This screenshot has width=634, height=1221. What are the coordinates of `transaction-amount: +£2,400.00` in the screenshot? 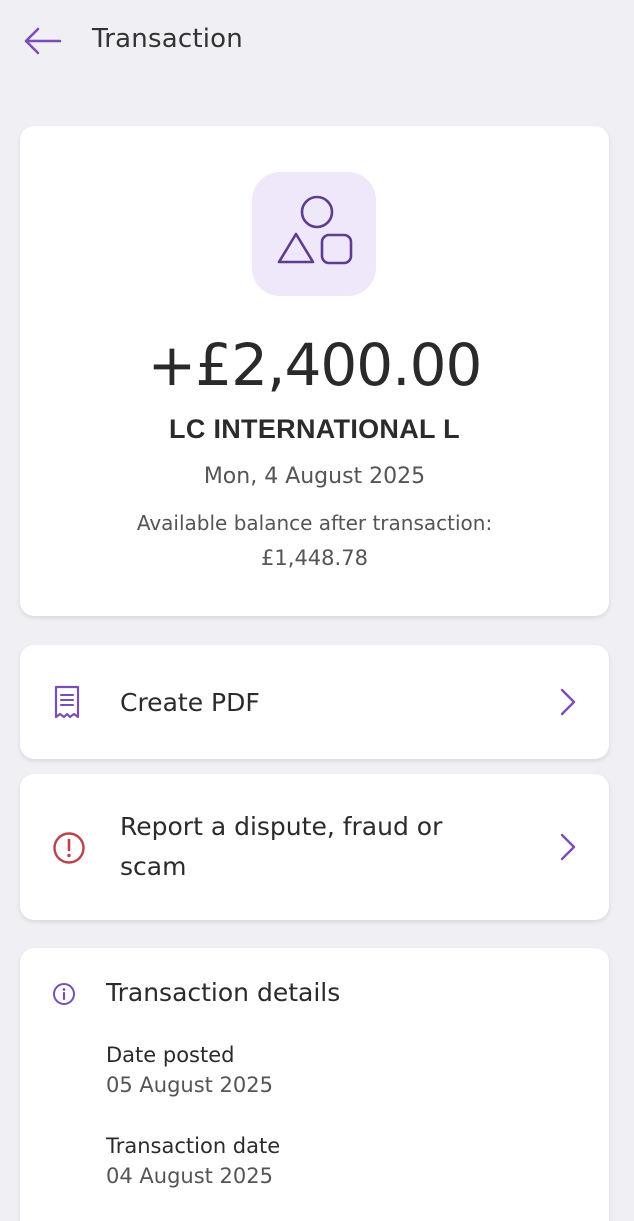 It's located at (315, 365).